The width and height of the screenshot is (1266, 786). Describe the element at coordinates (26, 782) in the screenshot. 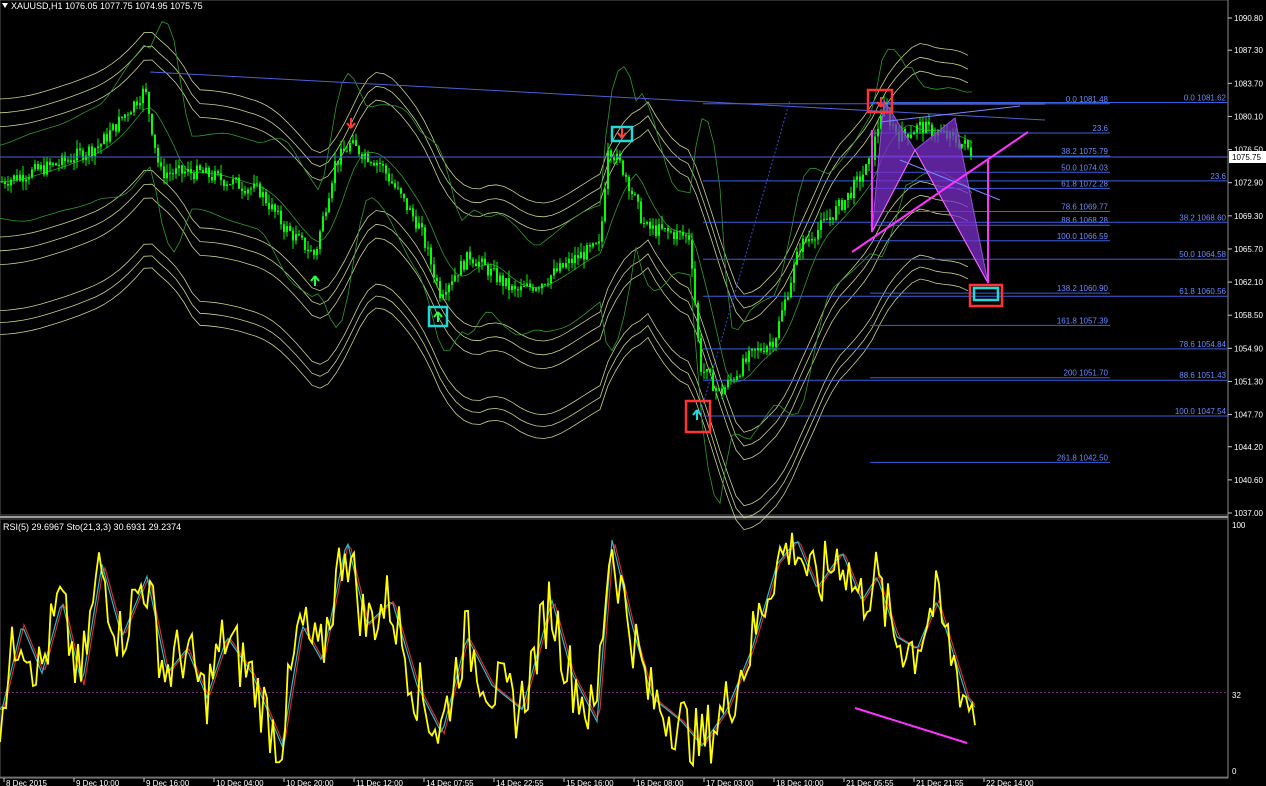

I see `time-axis-label: 8 Dec 2015` at that location.